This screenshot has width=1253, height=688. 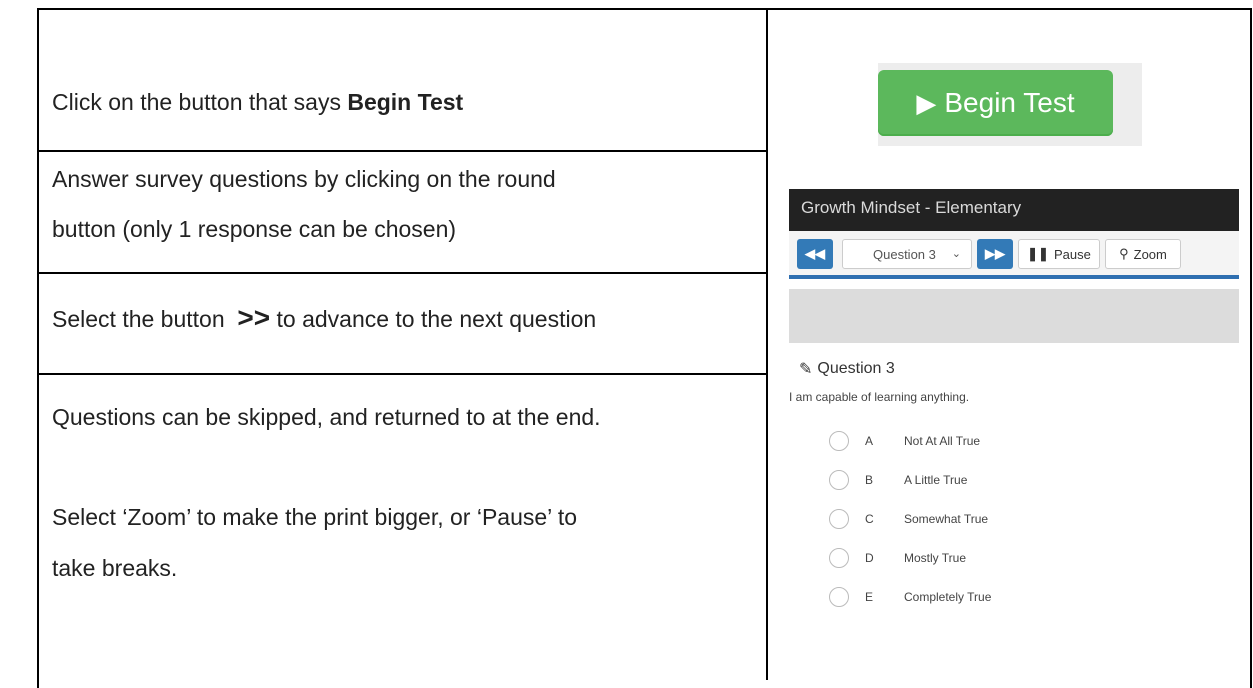 I want to click on option-label: Not At All True, so click(x=942, y=441).